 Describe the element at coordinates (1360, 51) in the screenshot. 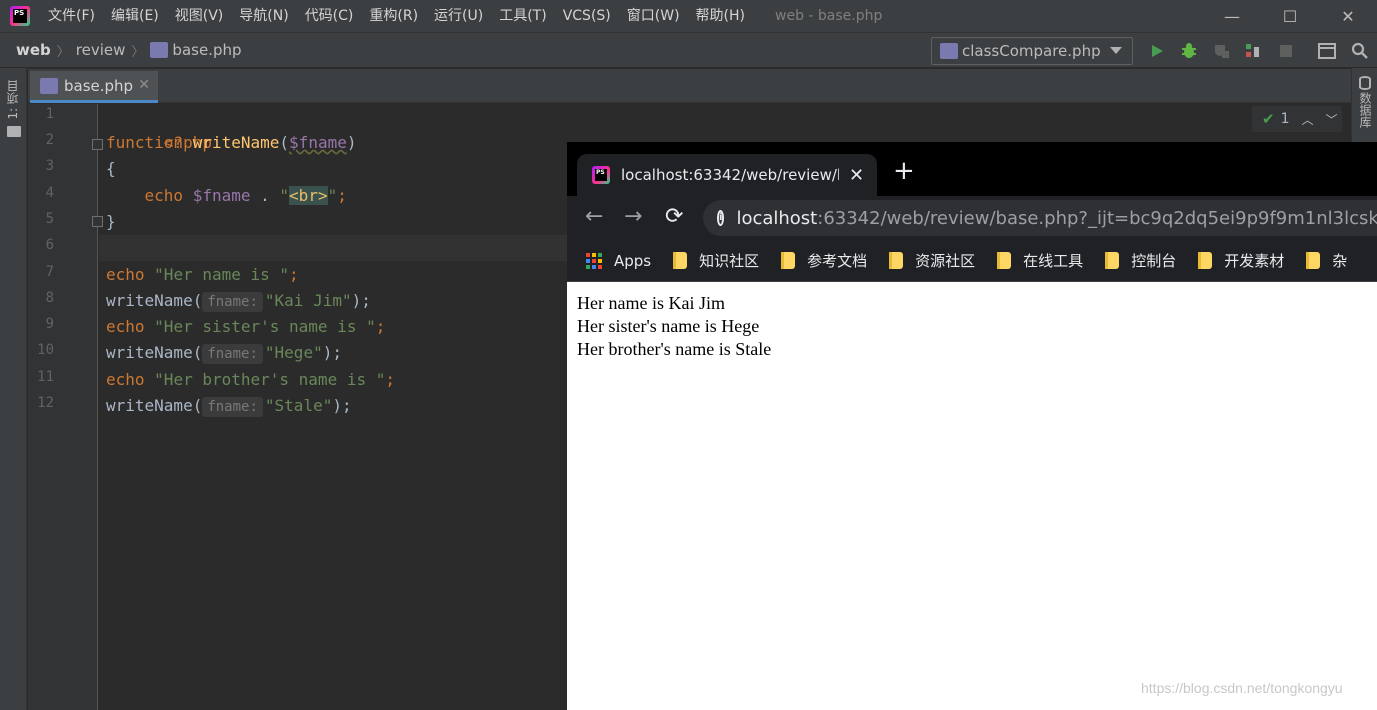

I see `search-icon` at that location.